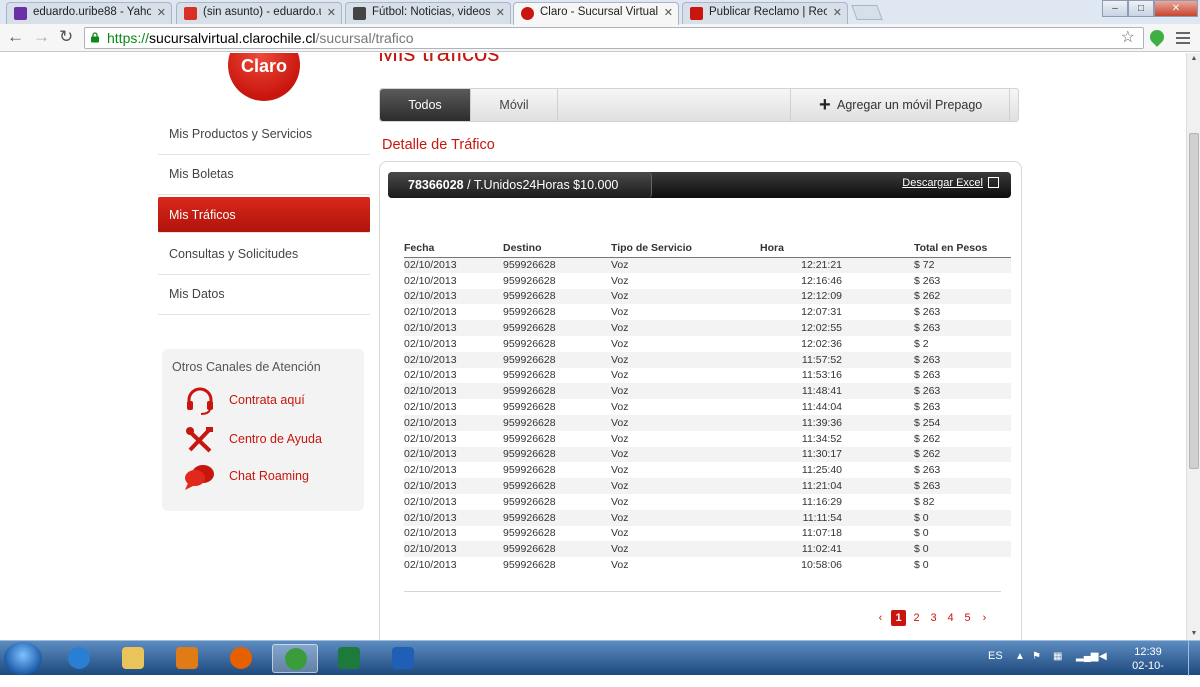 This screenshot has width=1200, height=687. Describe the element at coordinates (1087, 656) in the screenshot. I see `network-signal-icon: ▂▄▆` at that location.